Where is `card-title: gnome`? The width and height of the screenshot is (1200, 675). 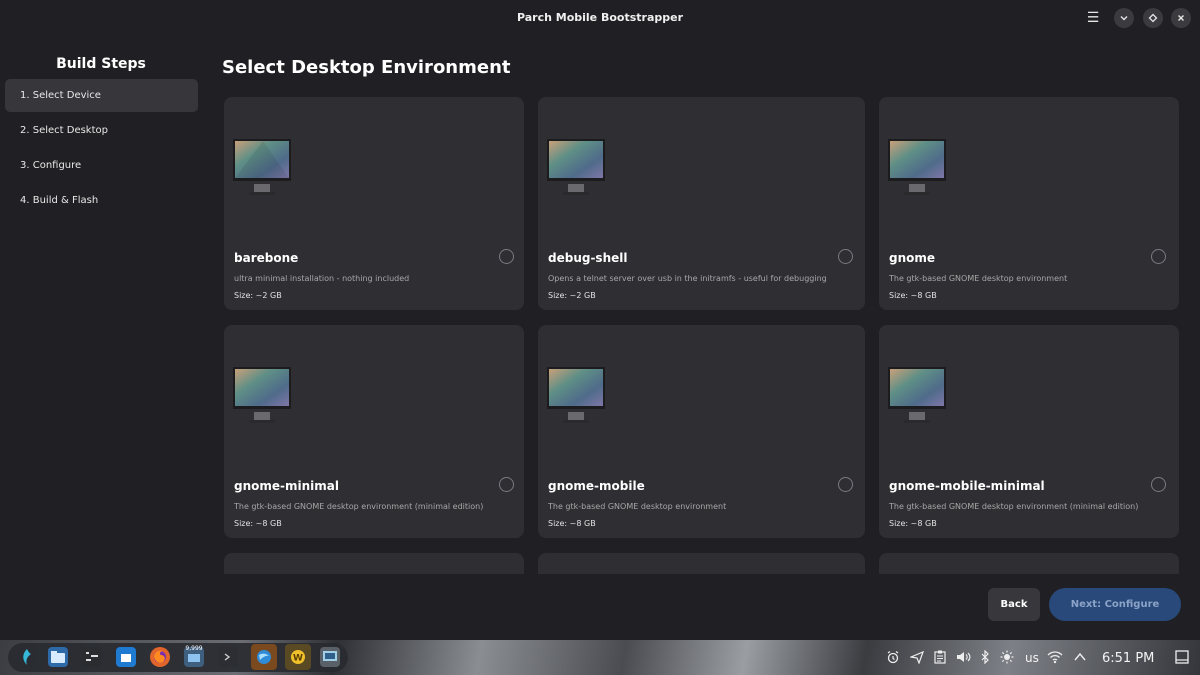
card-title: gnome is located at coordinates (912, 258).